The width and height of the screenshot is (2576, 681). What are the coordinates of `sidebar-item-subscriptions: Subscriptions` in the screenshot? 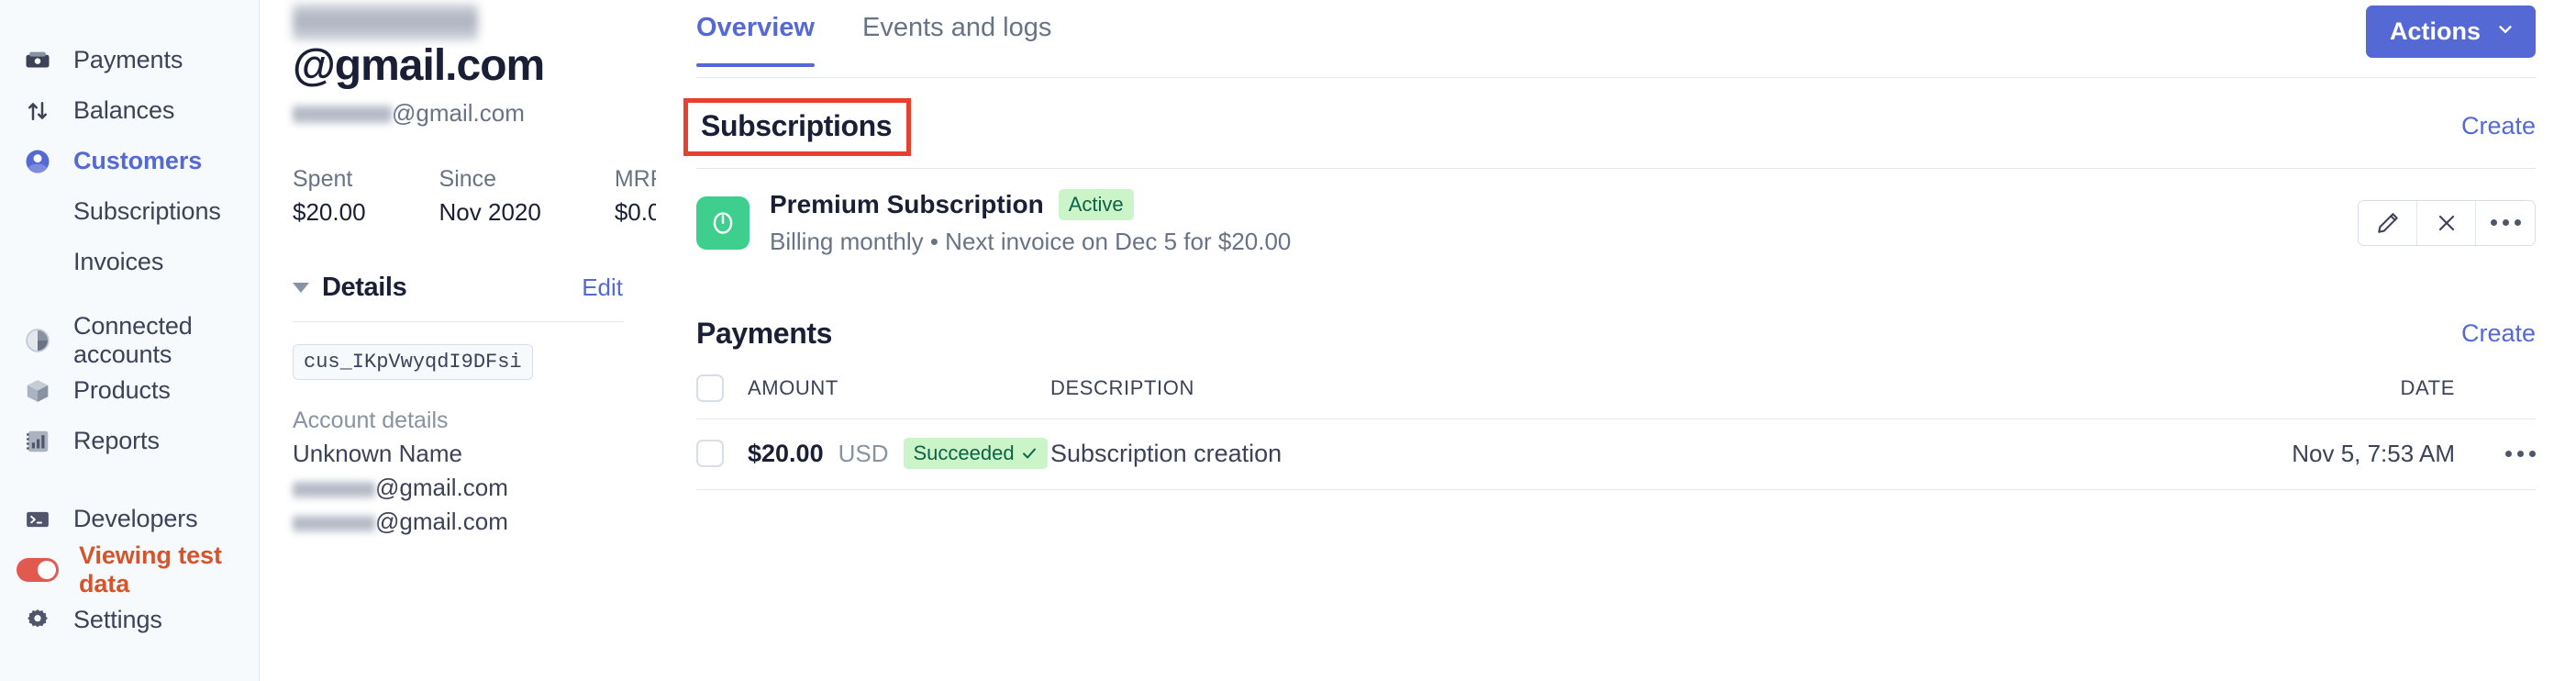 It's located at (129, 211).